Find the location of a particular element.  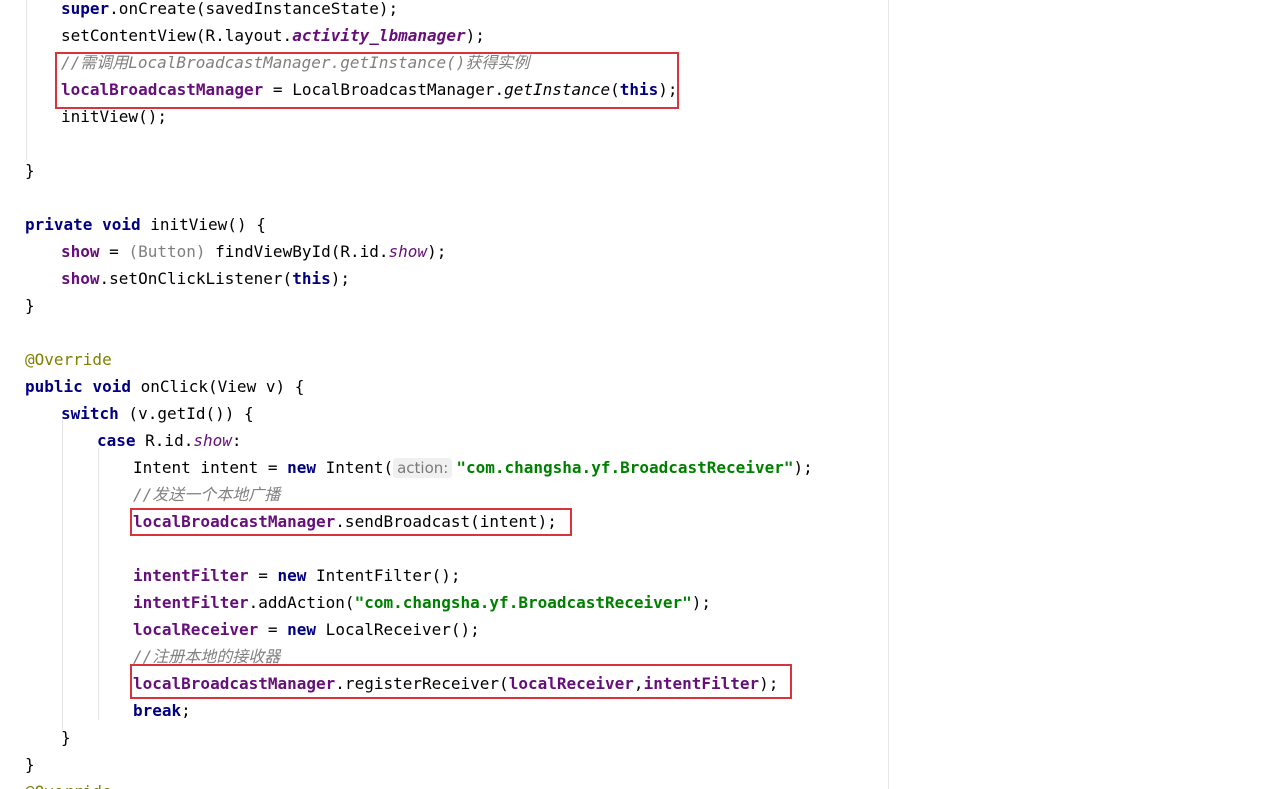

code-token: .onCreate(savedInstanceState); is located at coordinates (254, 9).